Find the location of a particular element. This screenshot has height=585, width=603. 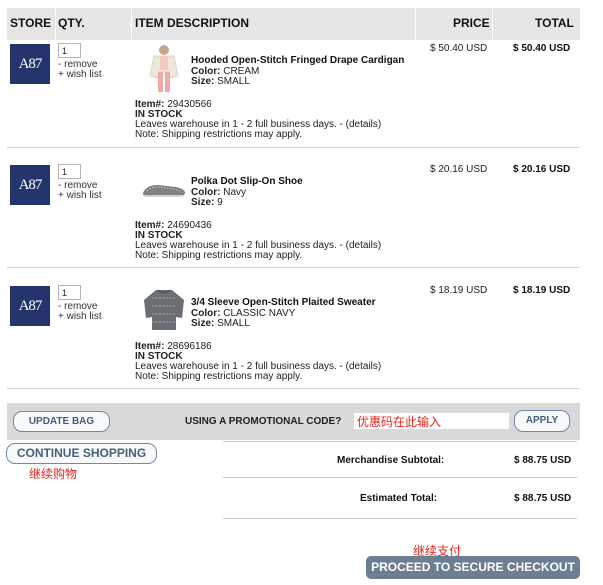

color-value: Navy is located at coordinates (235, 192).